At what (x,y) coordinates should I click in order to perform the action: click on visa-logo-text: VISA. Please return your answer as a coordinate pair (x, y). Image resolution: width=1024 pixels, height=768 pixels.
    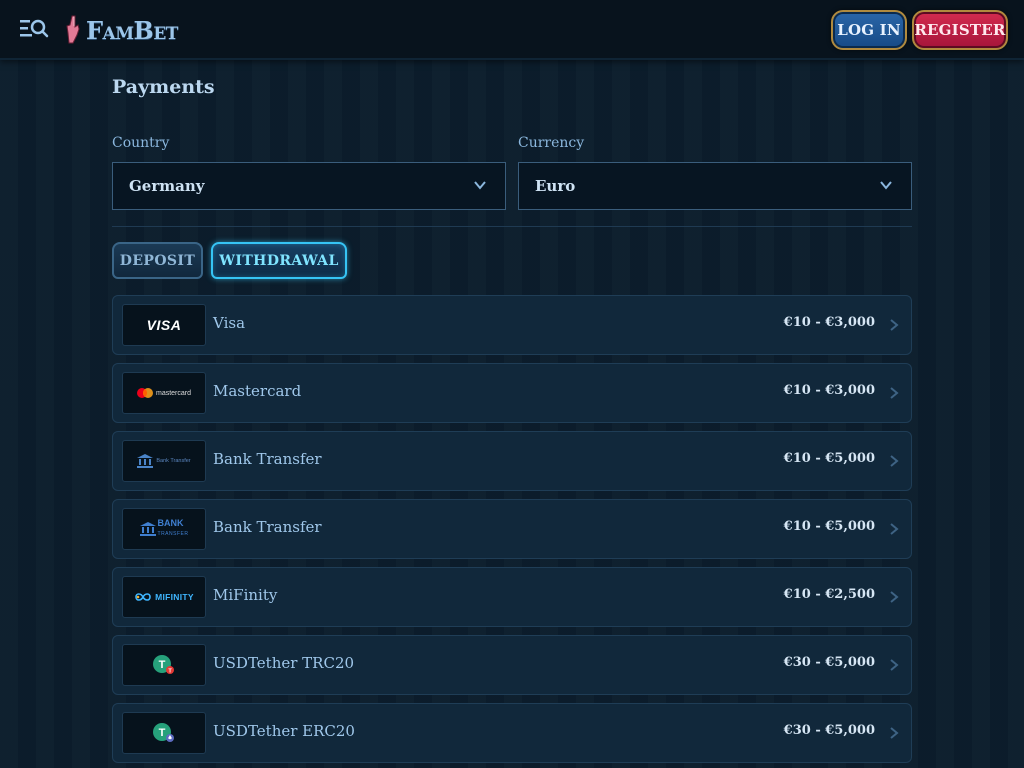
    Looking at the image, I should click on (164, 325).